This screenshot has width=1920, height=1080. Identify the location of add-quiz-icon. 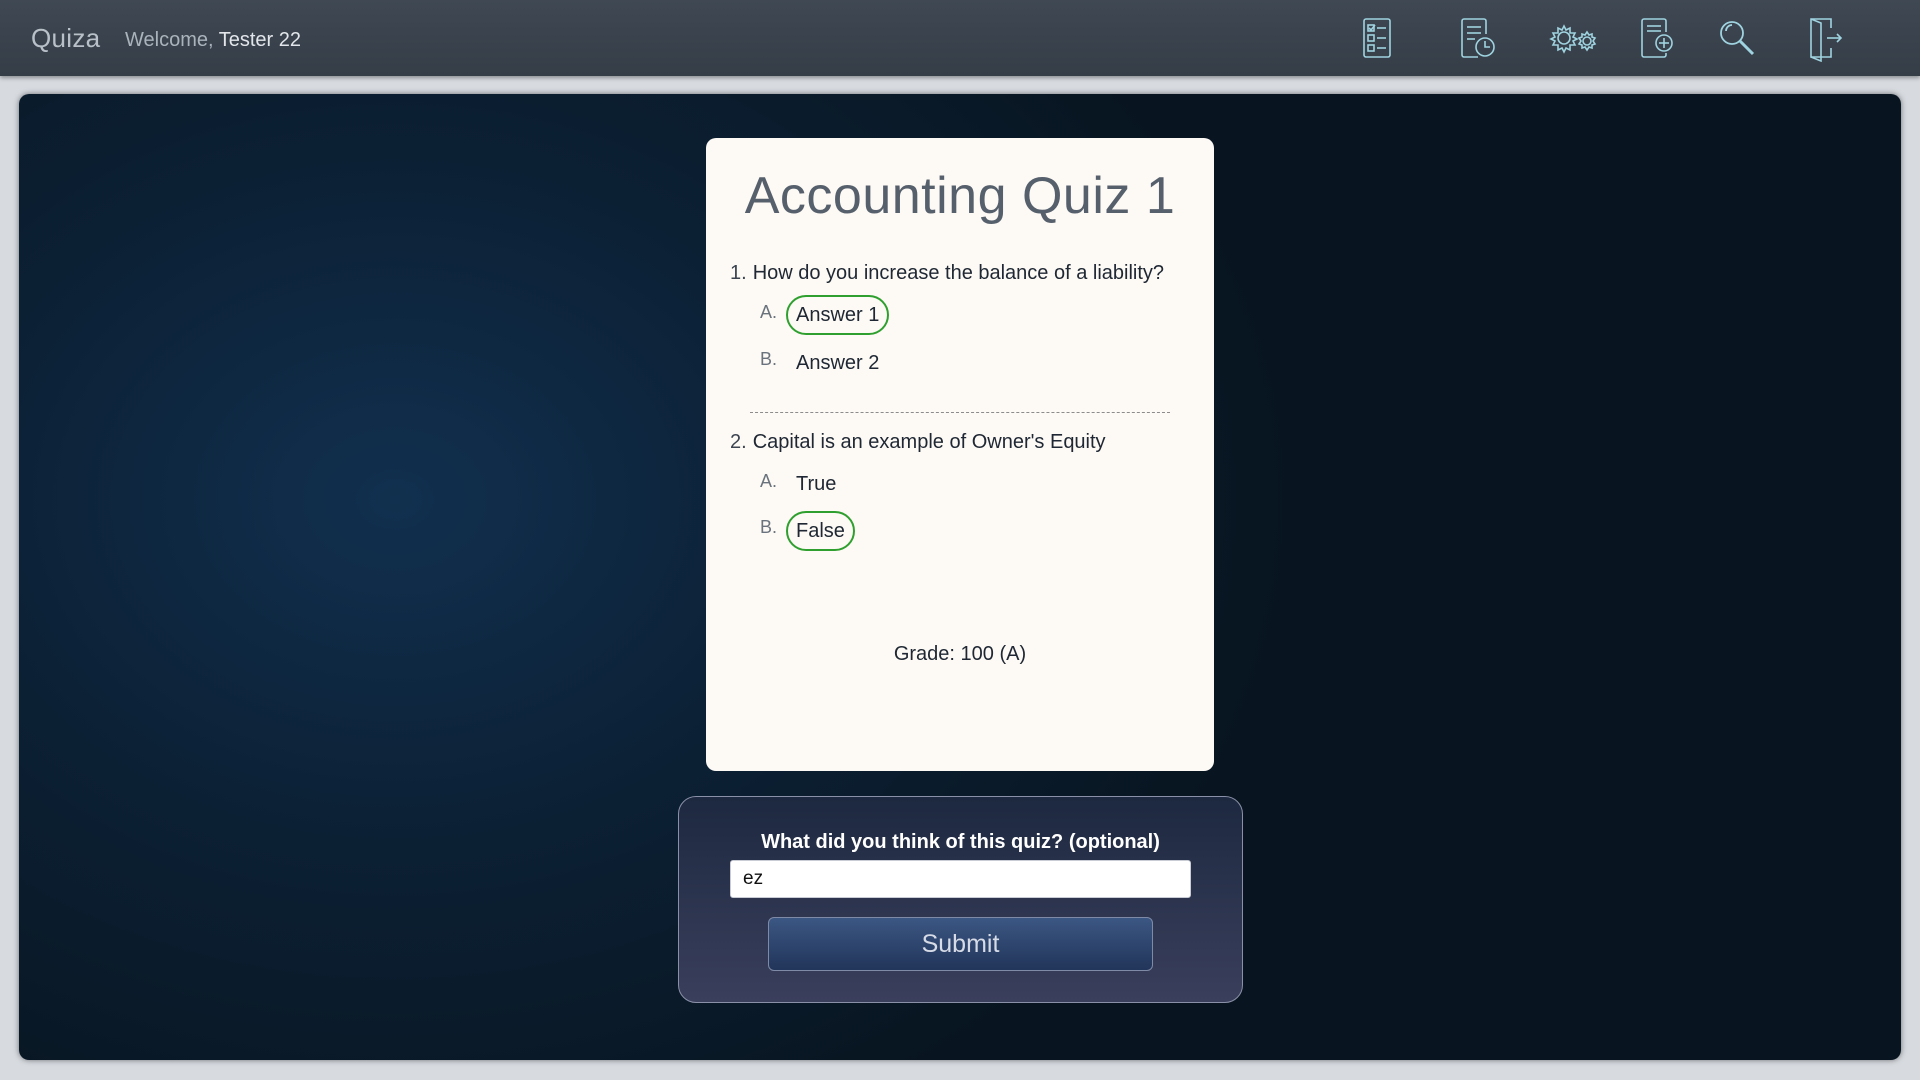
(1656, 38).